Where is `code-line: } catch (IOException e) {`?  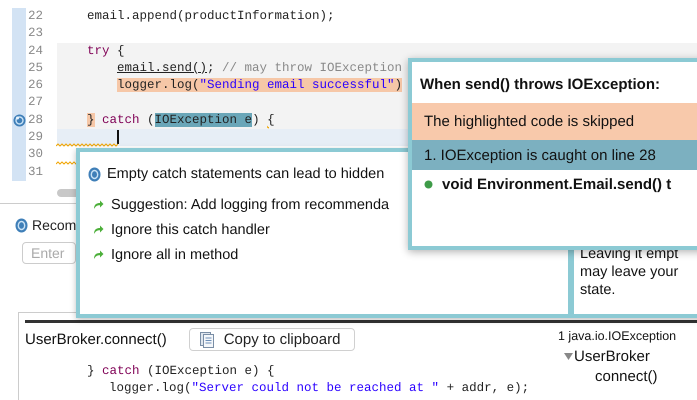 code-line: } catch (IOException e) { is located at coordinates (181, 371).